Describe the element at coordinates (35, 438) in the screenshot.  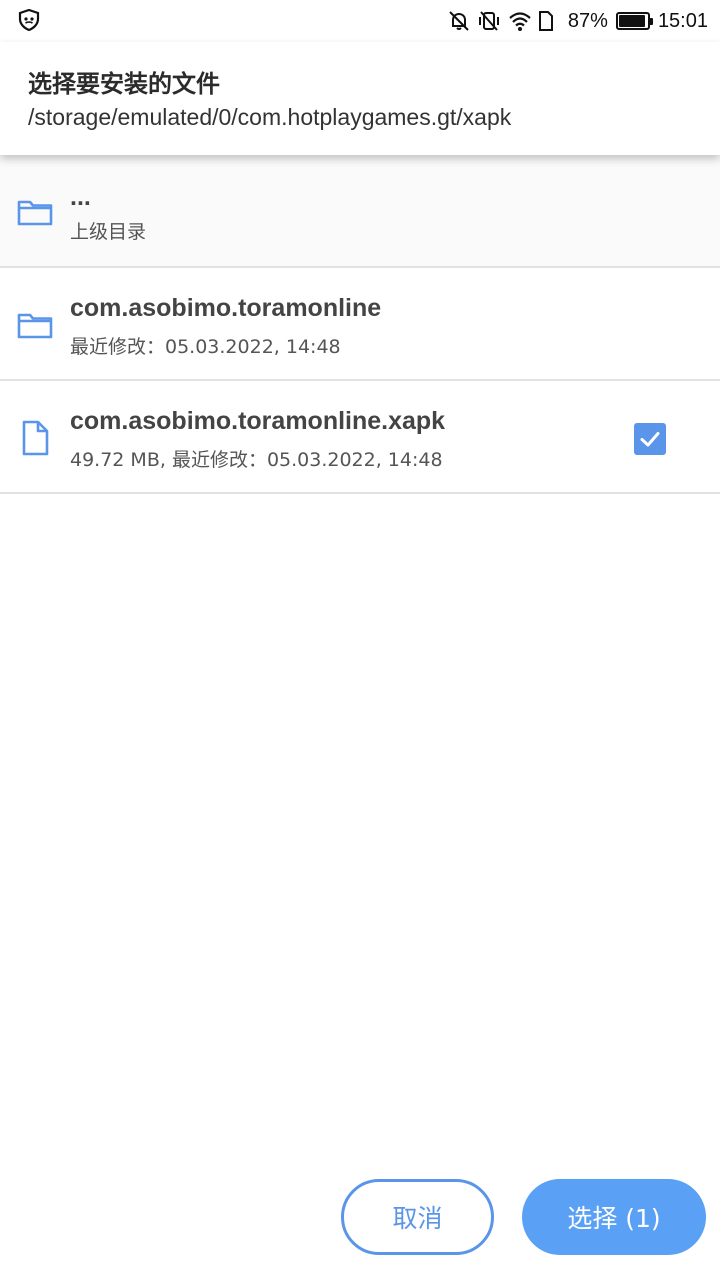
I see `file-icon` at that location.